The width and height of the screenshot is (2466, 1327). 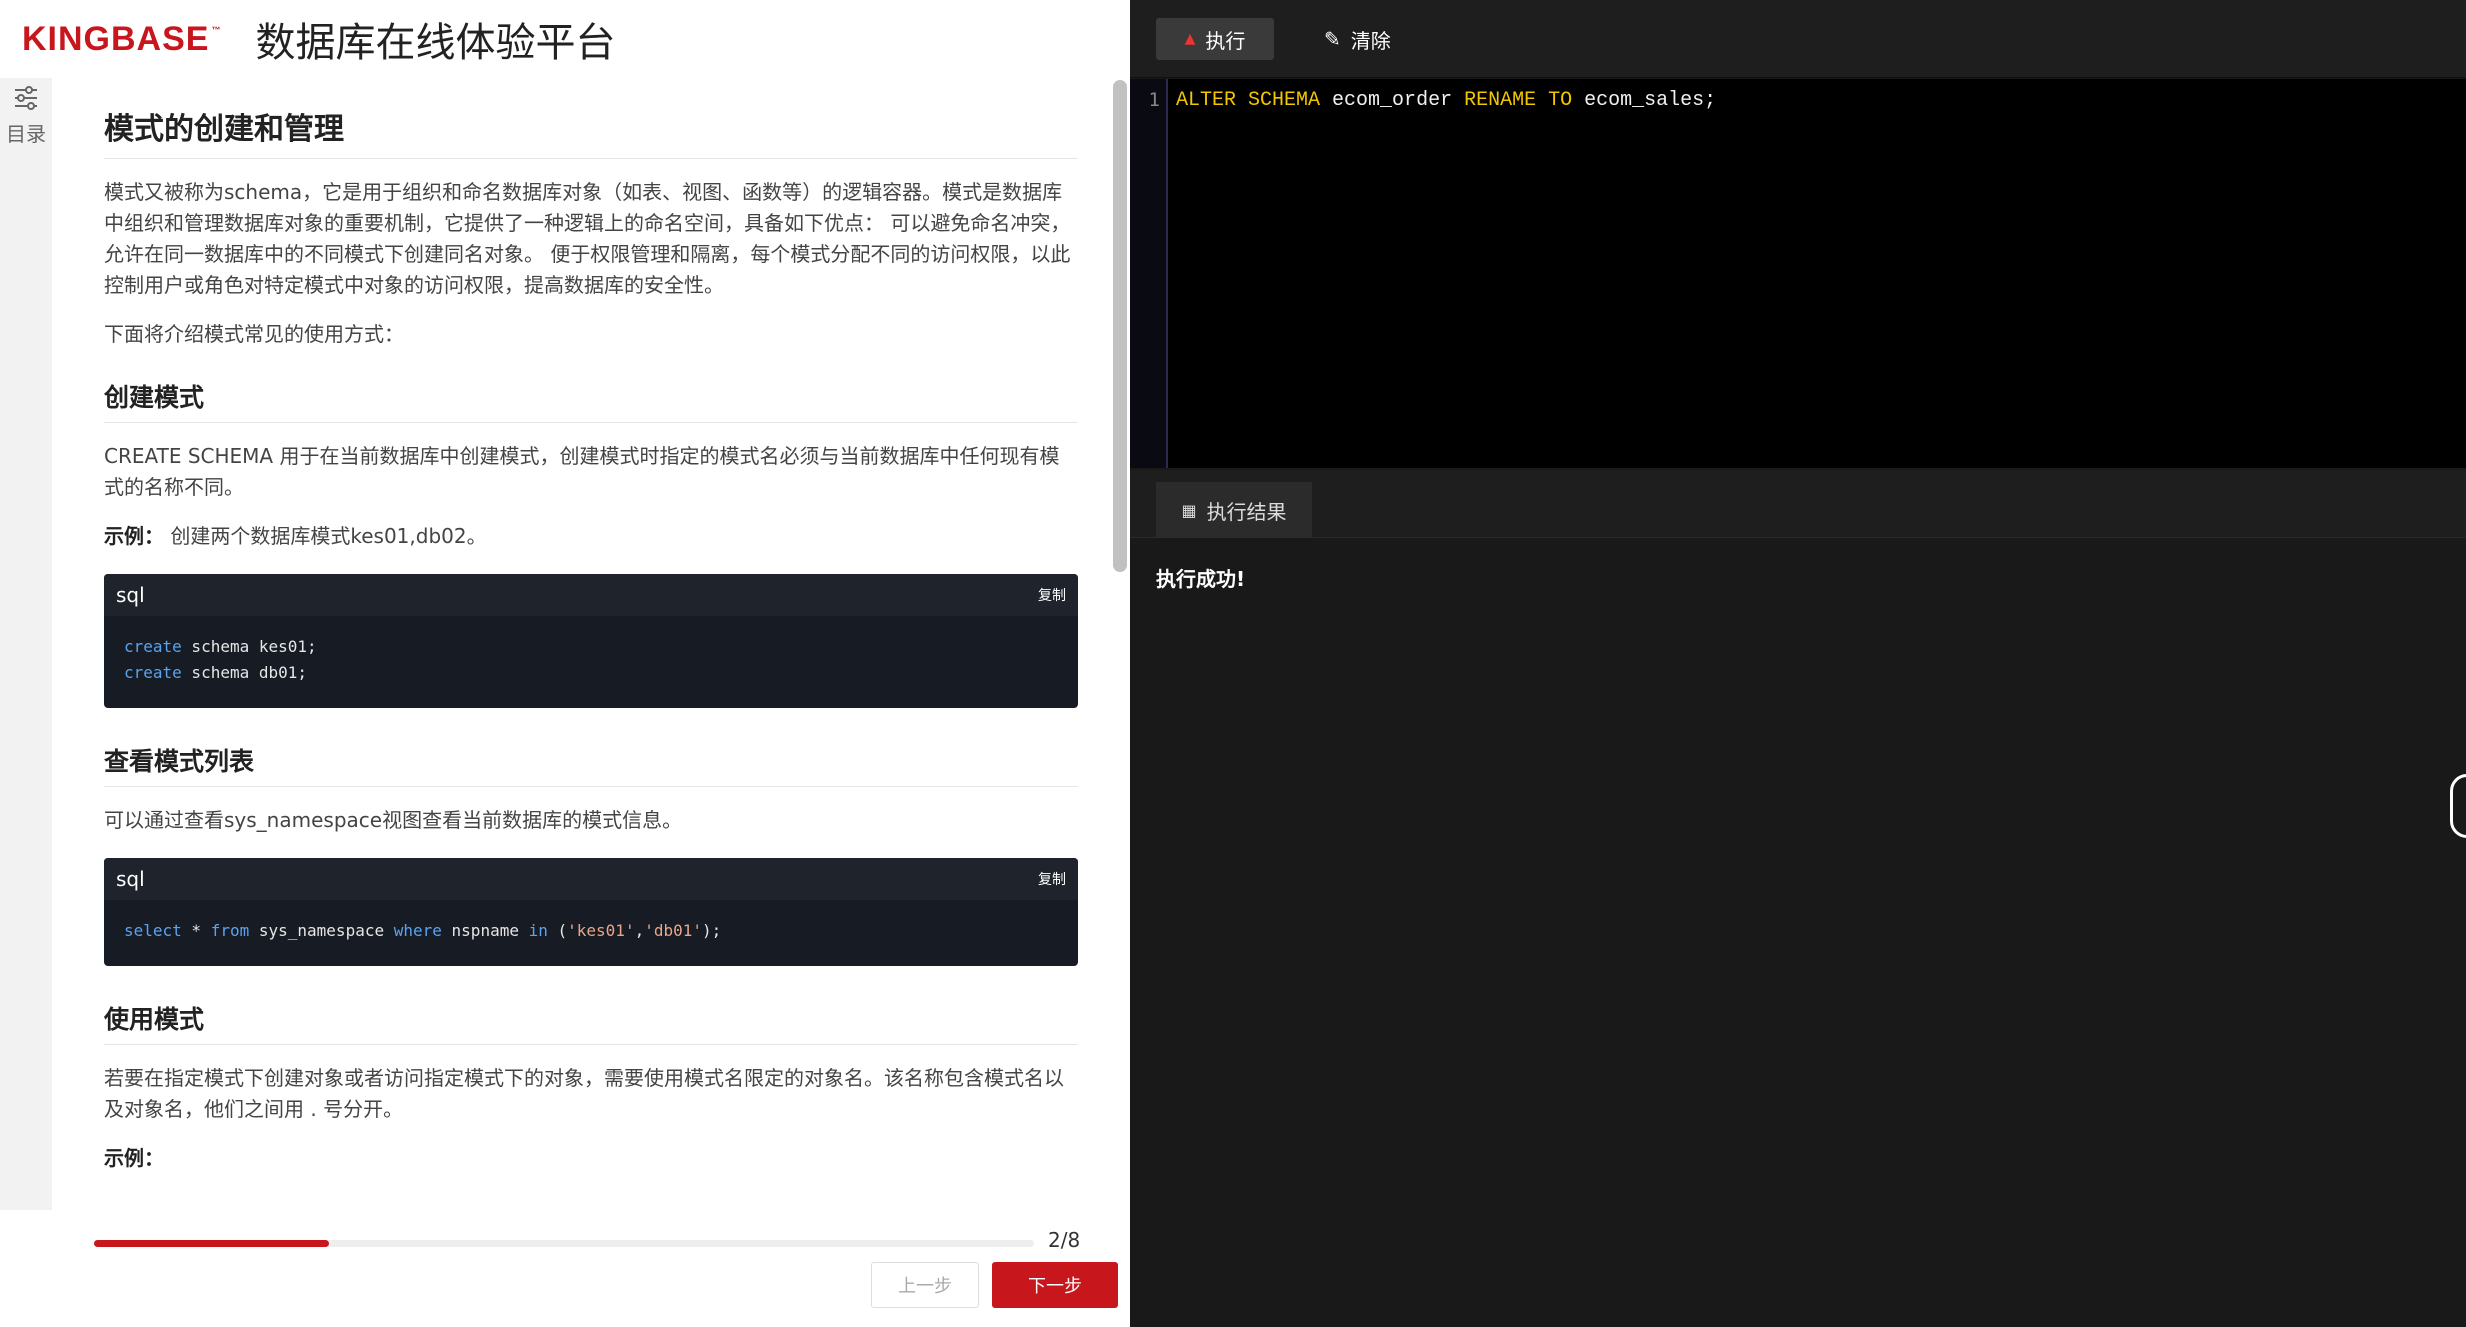 What do you see at coordinates (26, 132) in the screenshot?
I see `toc-label: 目录` at bounding box center [26, 132].